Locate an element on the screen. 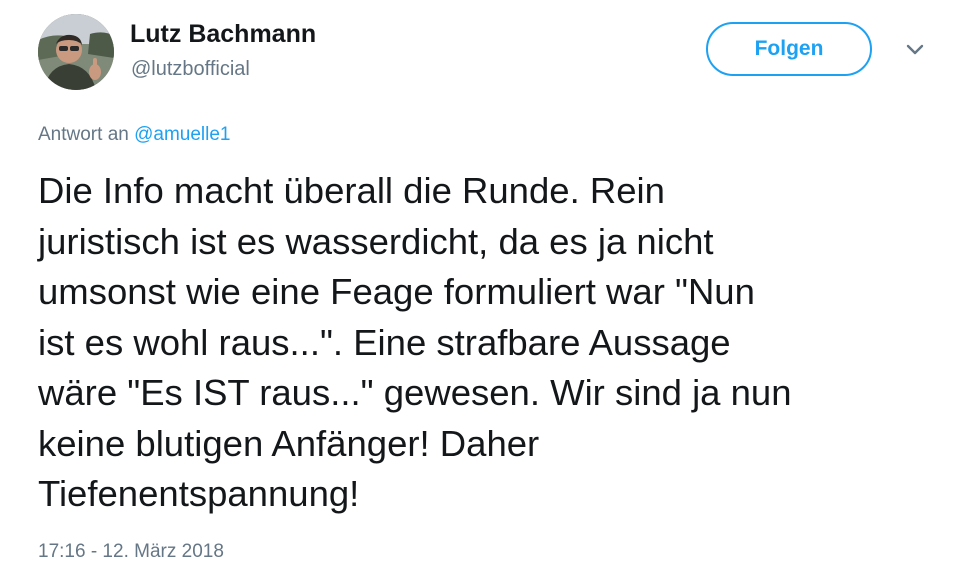 The width and height of the screenshot is (960, 578). tweet-text-line: Die Info macht überall die Runde. Rein is located at coordinates (351, 190).